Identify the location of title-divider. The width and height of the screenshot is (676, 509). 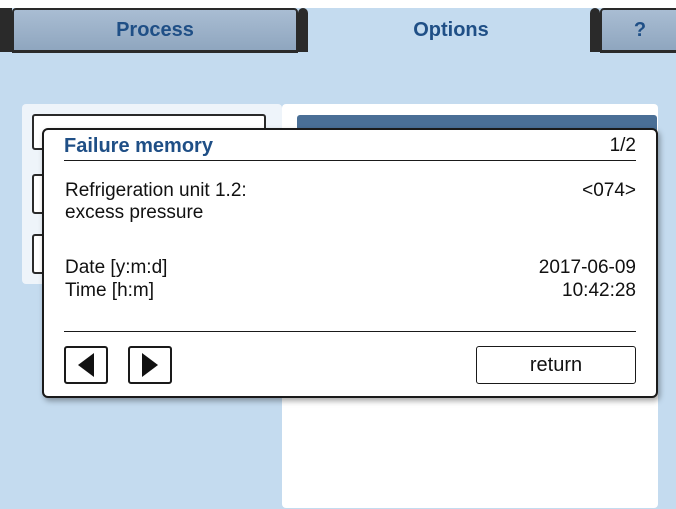
(350, 160).